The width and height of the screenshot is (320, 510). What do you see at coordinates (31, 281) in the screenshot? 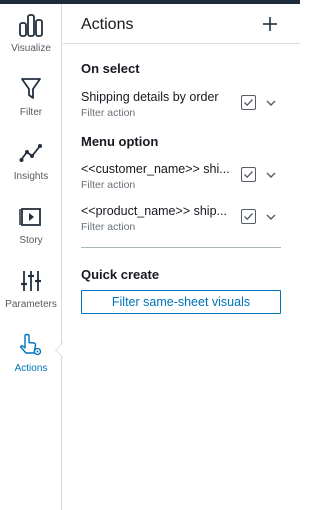
I see `sliders-icon` at bounding box center [31, 281].